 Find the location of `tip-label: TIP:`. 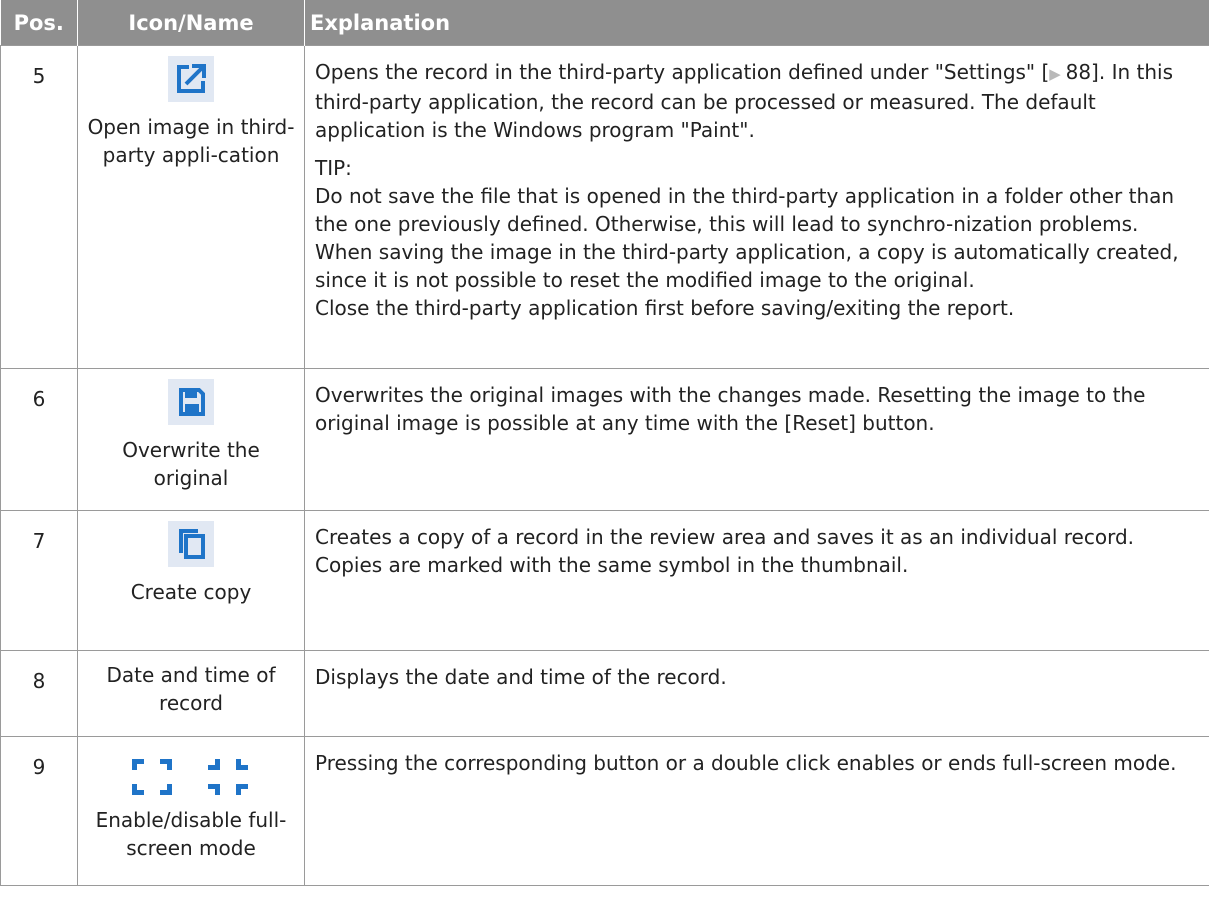

tip-label: TIP: is located at coordinates (333, 168).